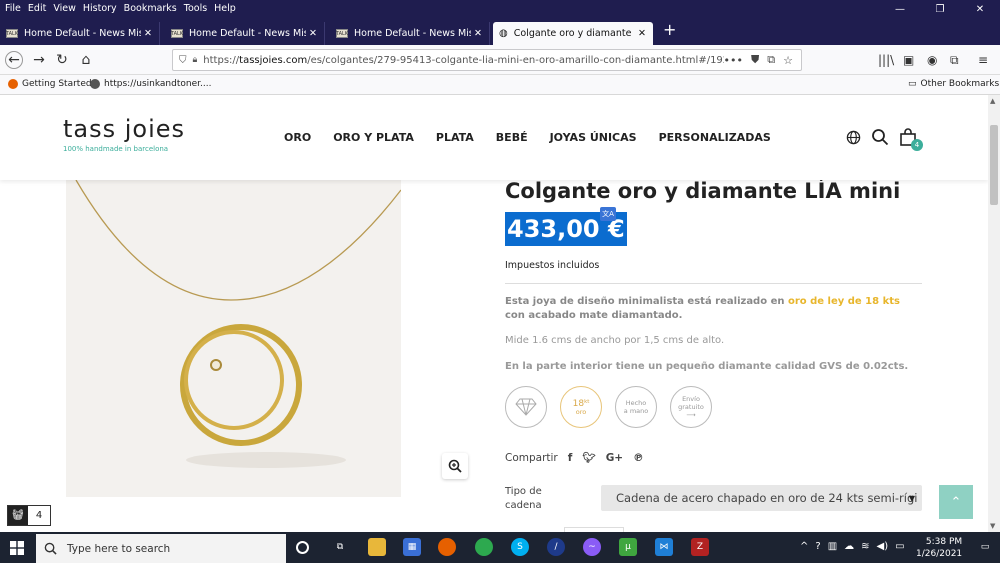 The height and width of the screenshot is (563, 1000). Describe the element at coordinates (297, 137) in the screenshot. I see `nav-oro: ORO` at that location.